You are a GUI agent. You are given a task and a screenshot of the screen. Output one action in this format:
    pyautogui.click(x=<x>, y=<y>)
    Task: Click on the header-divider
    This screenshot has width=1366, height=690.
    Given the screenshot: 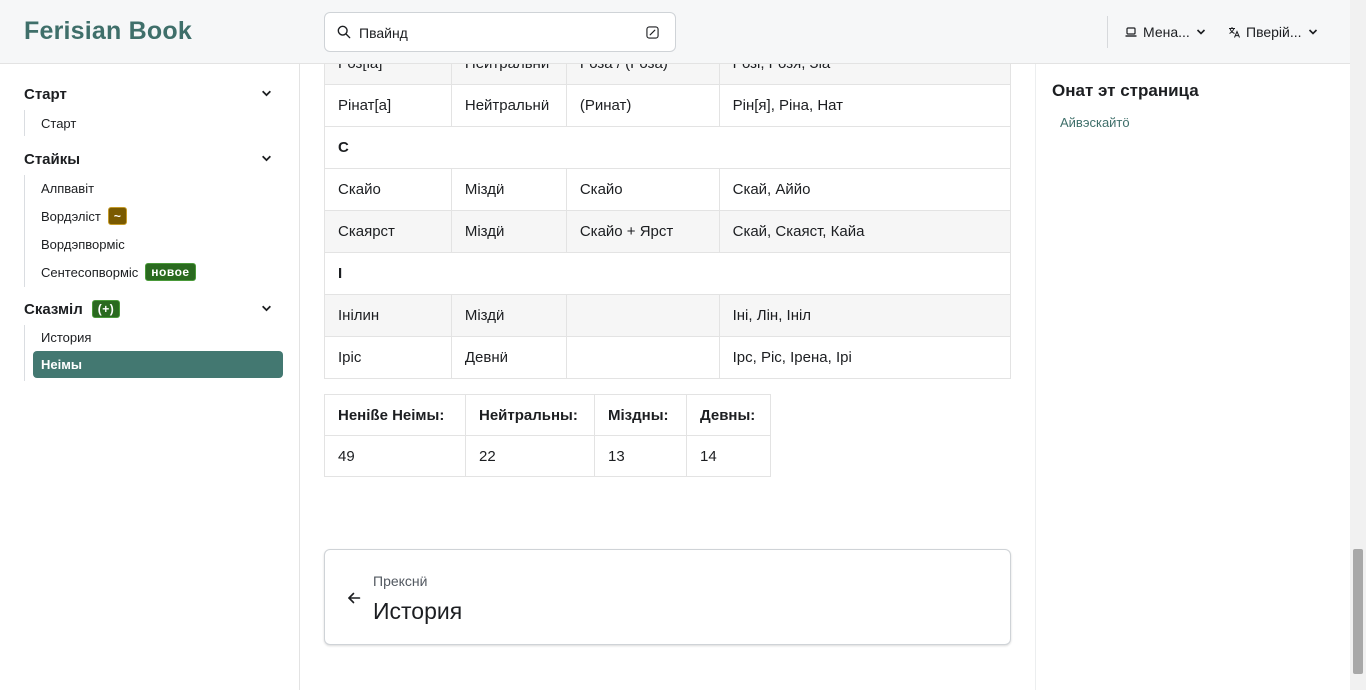 What is the action you would take?
    pyautogui.click(x=1107, y=32)
    